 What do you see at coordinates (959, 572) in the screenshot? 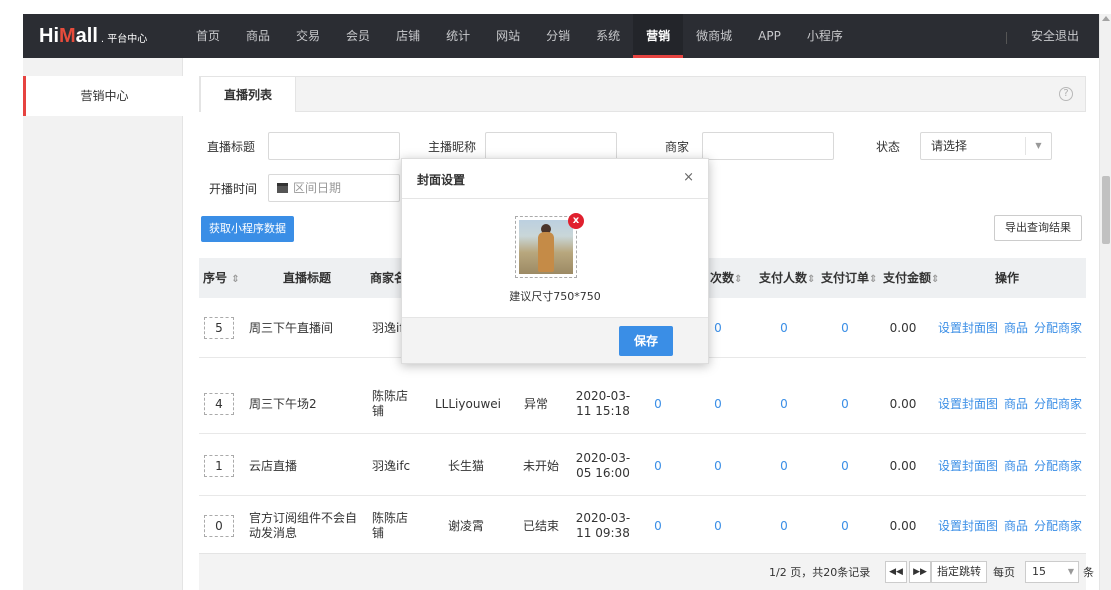
I see `jump-to-page-button: 指定跳转` at bounding box center [959, 572].